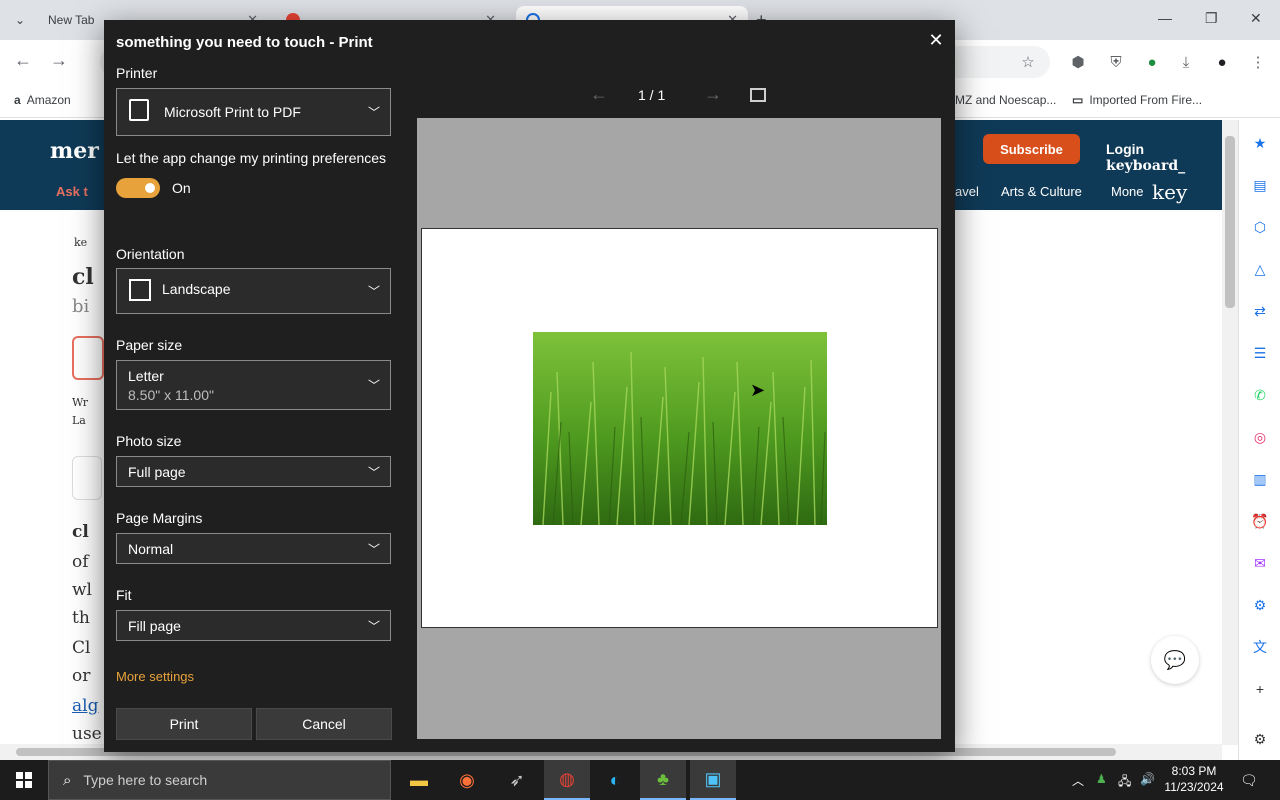 The height and width of the screenshot is (800, 1280). What do you see at coordinates (467, 780) in the screenshot?
I see `firefox-icon: ◉` at bounding box center [467, 780].